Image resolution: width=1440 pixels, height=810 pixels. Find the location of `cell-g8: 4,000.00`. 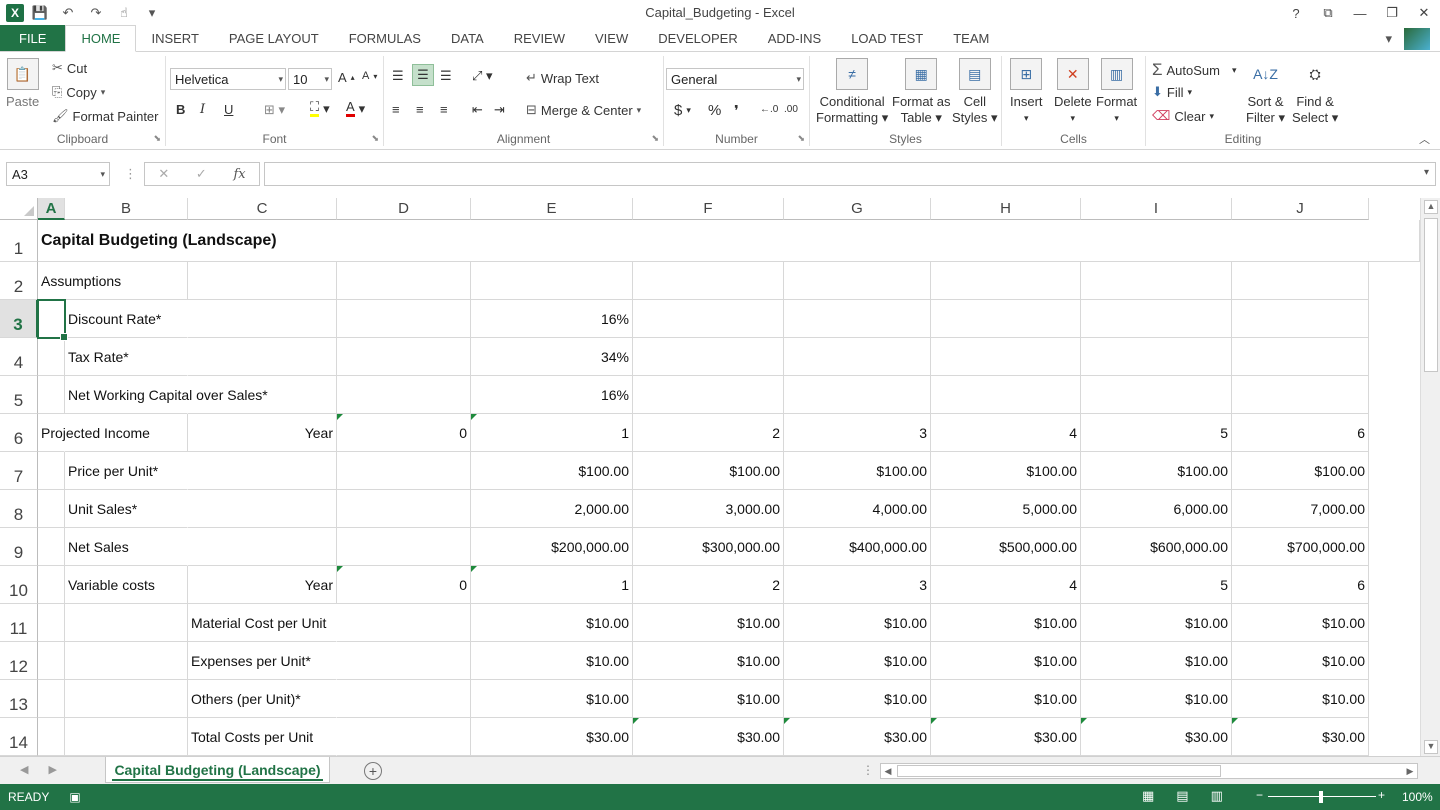

cell-g8: 4,000.00 is located at coordinates (857, 509).